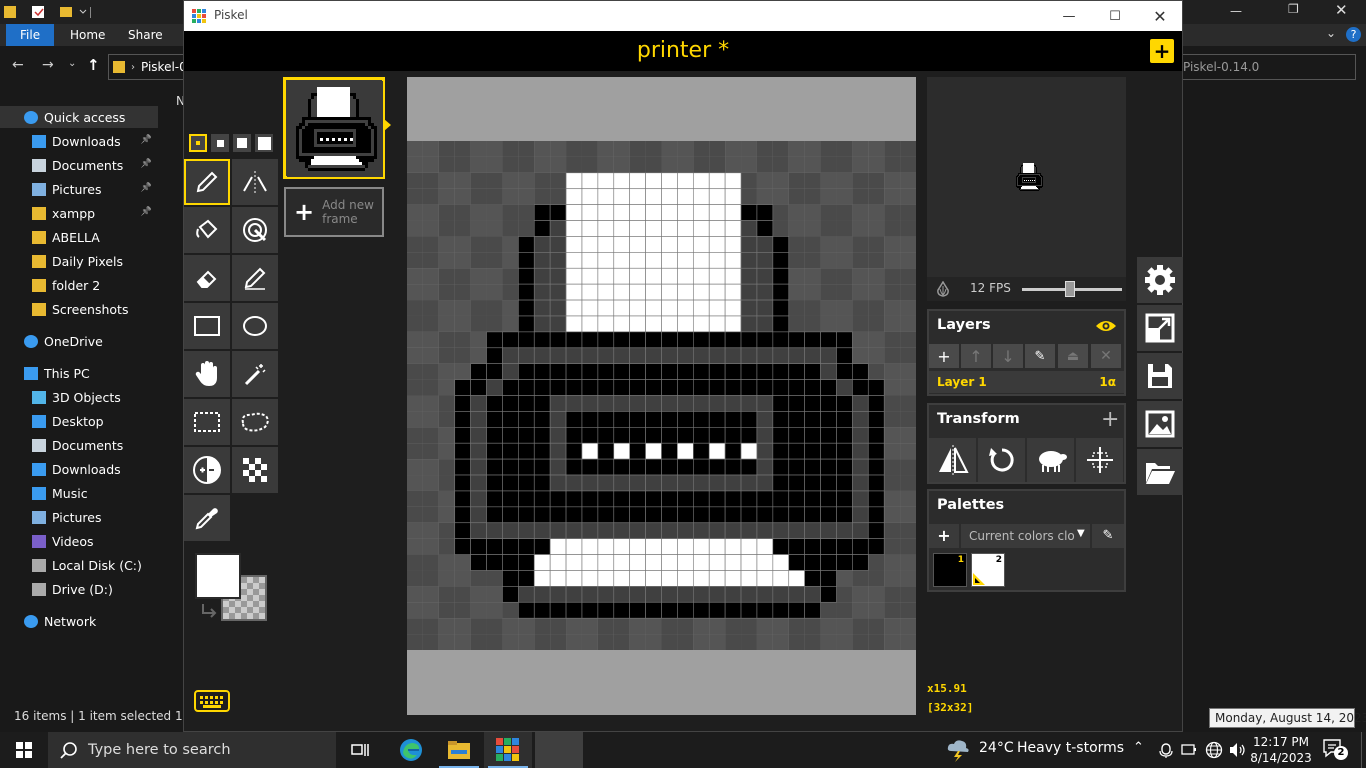 The image size is (1366, 768). I want to click on nav-item-this-pc: This PC, so click(79, 373).